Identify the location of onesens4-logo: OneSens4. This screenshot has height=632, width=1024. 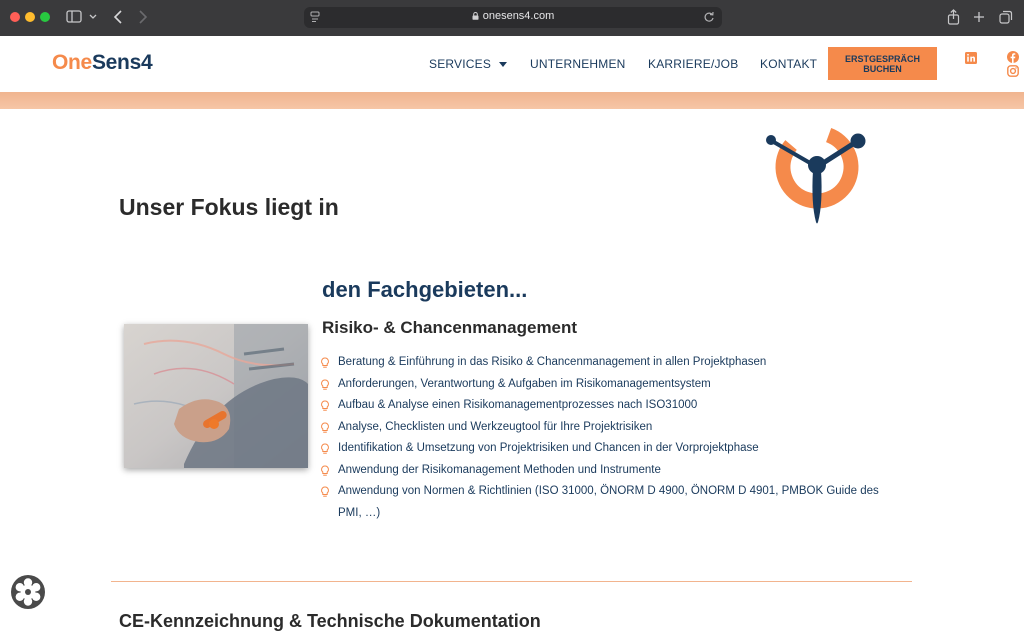
(102, 63).